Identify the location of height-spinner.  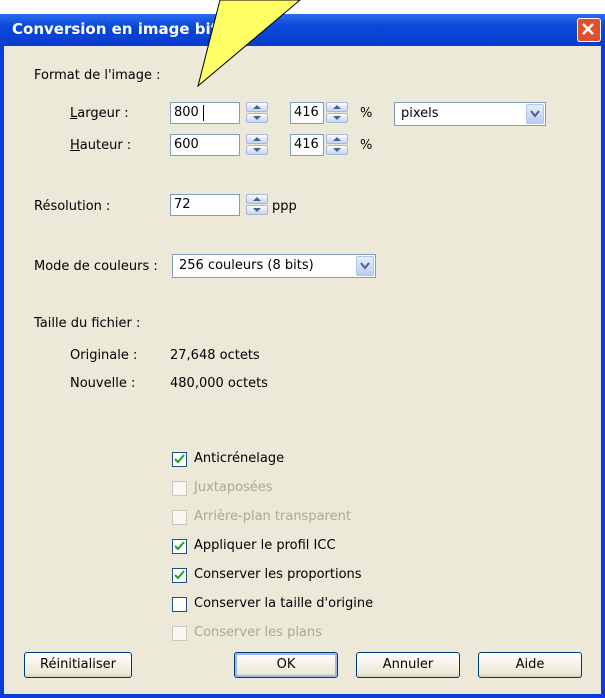
(257, 145).